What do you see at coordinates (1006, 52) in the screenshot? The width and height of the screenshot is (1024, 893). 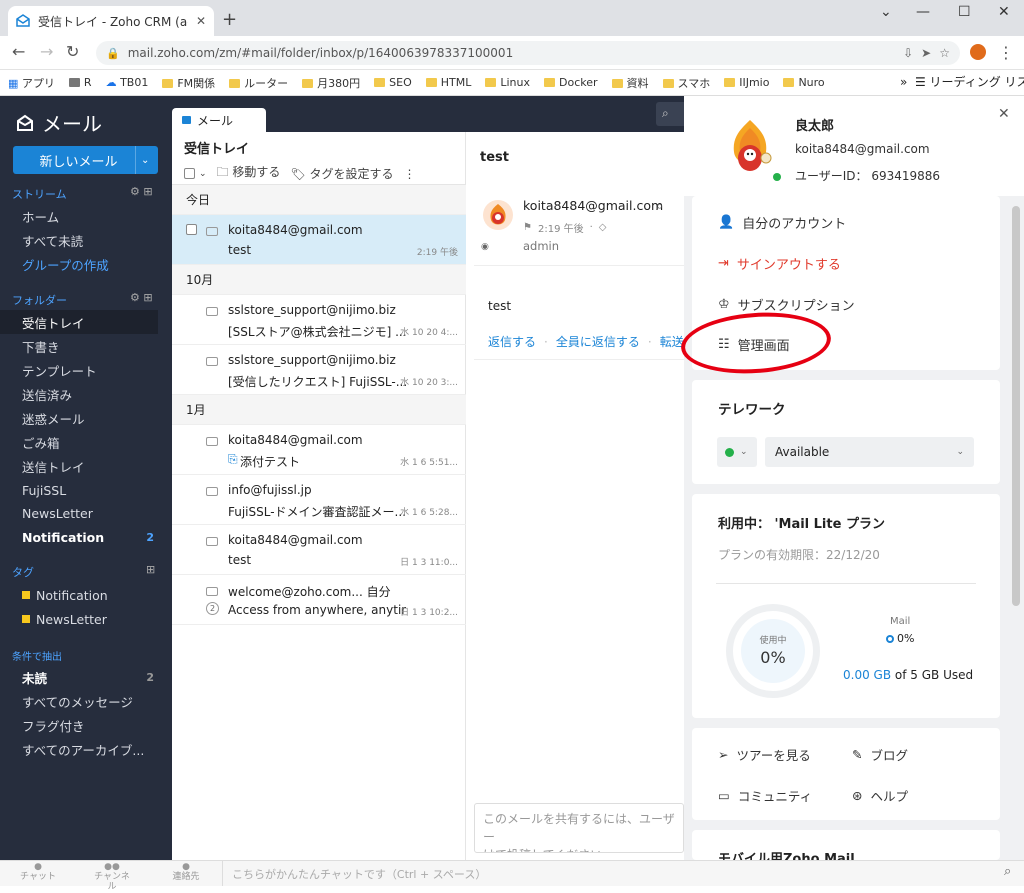 I see `menu-dots-icon: ⋮` at bounding box center [1006, 52].